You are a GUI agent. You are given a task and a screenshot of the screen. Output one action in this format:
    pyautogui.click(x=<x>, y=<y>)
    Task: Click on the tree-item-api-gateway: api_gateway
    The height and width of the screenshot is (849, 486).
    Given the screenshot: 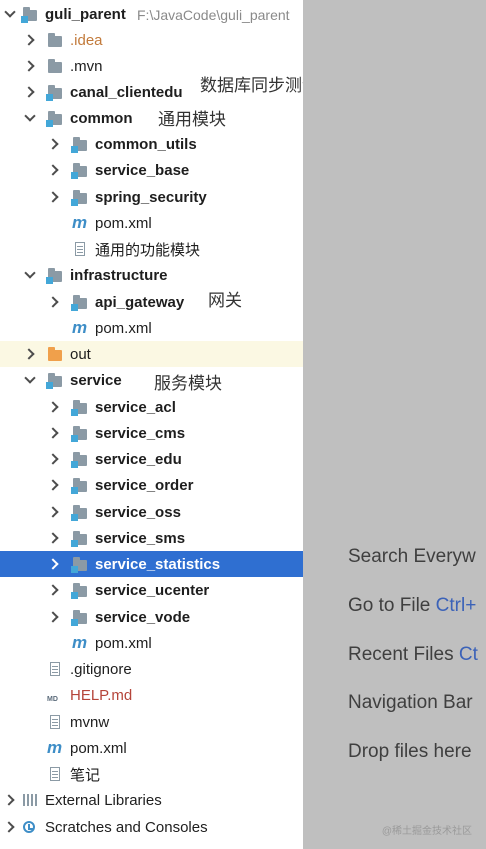 What is the action you would take?
    pyautogui.click(x=151, y=302)
    